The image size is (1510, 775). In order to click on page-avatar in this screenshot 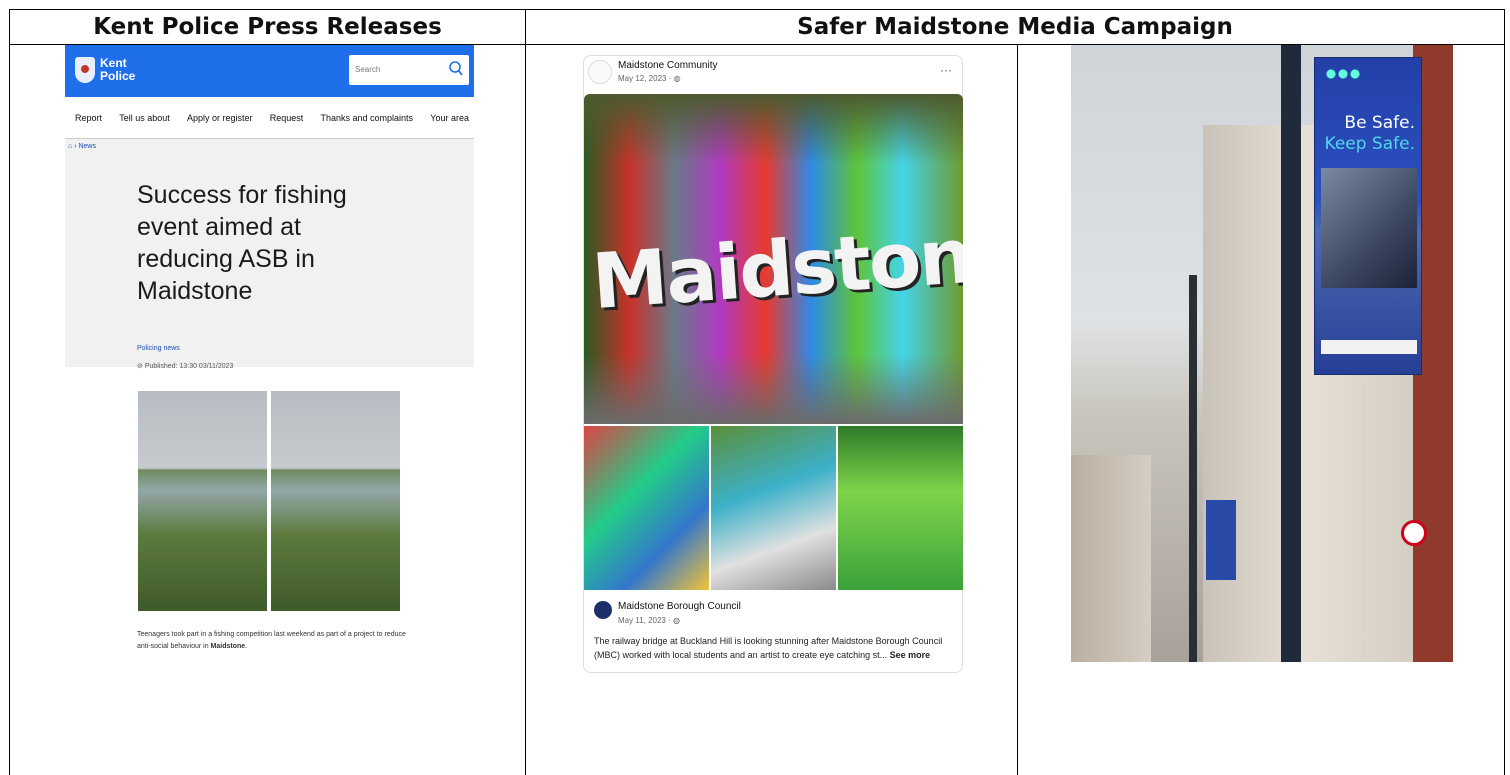, I will do `click(600, 72)`.